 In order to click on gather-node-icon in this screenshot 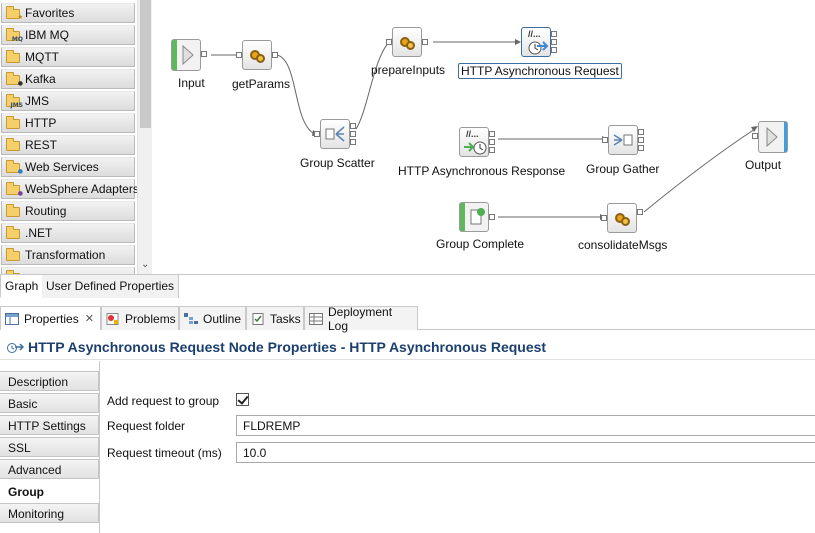, I will do `click(623, 140)`.